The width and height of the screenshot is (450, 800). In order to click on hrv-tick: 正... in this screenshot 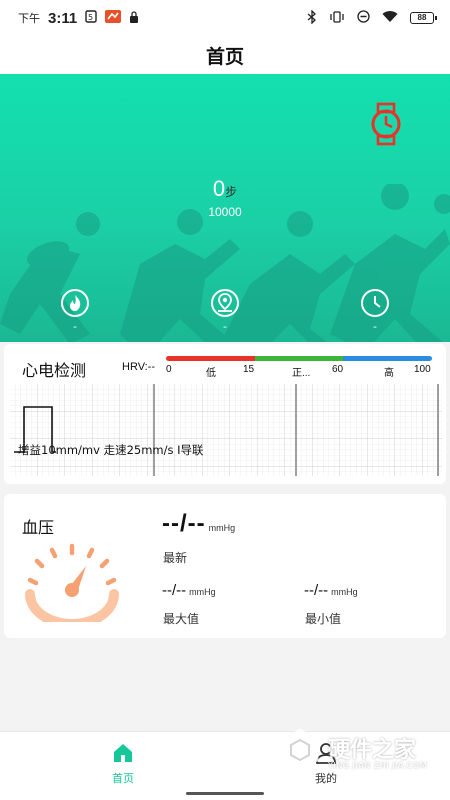, I will do `click(301, 373)`.